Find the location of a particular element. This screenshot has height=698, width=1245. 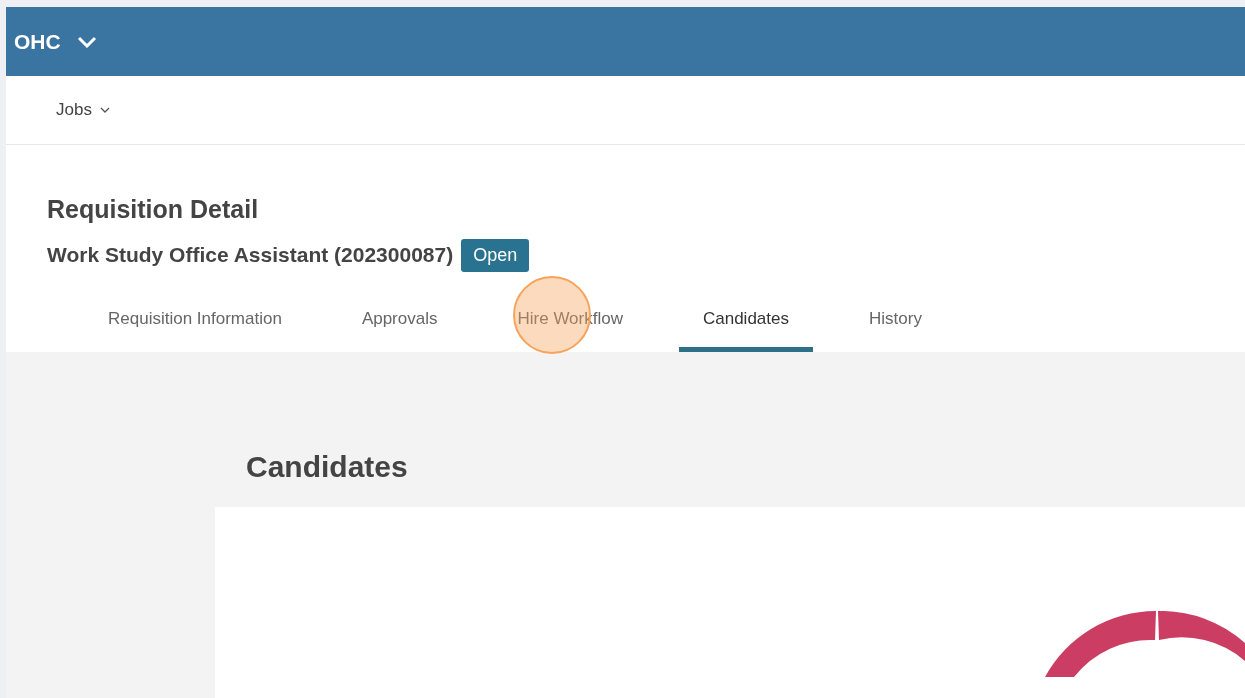

tab: Requisition Information is located at coordinates (195, 324).